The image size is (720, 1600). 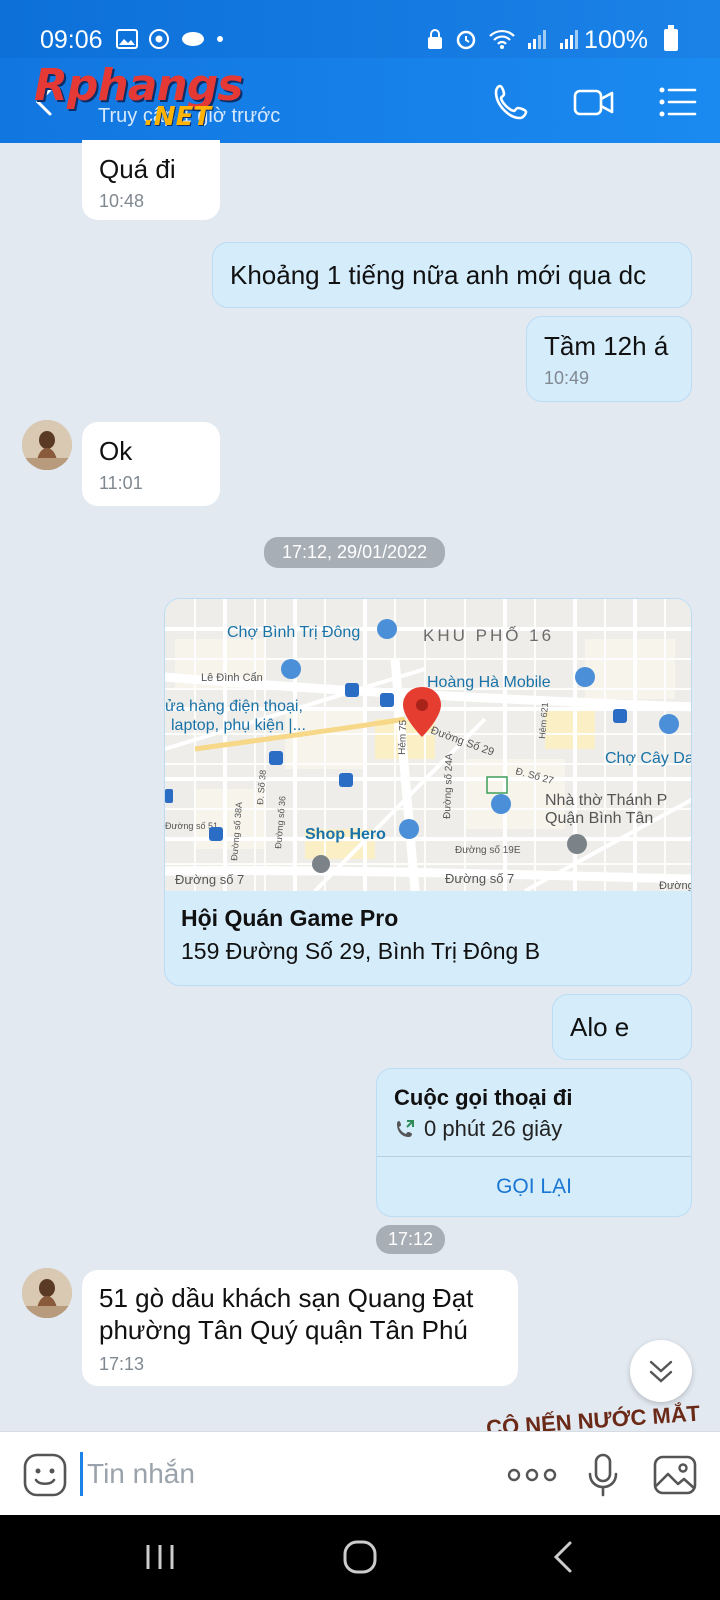 I want to click on message-text: Tầm 12h á, so click(x=606, y=346).